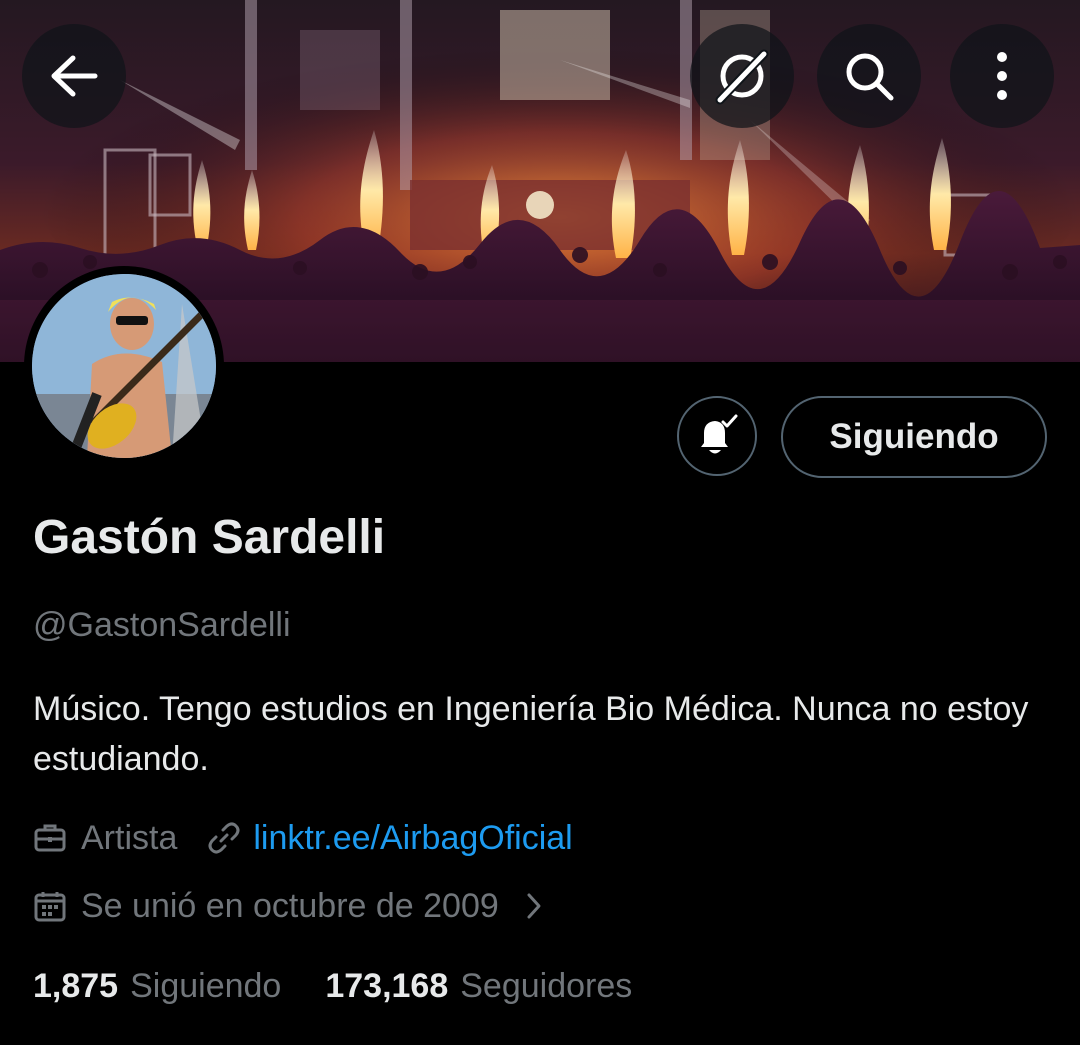  I want to click on notifications-button, so click(717, 436).